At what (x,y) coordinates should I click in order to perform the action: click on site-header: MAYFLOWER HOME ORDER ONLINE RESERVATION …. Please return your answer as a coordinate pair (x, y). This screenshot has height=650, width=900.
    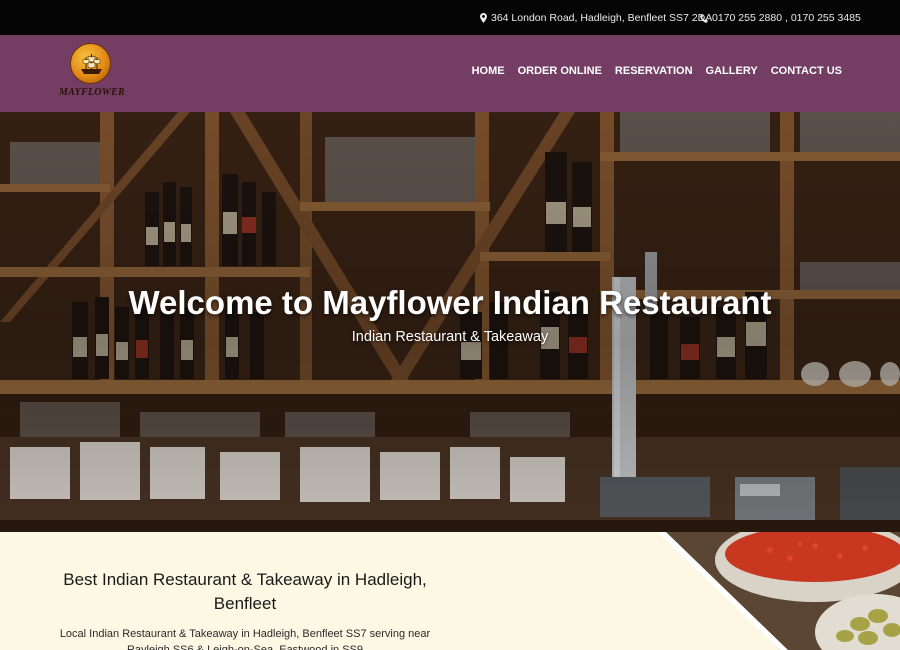
    Looking at the image, I should click on (450, 73).